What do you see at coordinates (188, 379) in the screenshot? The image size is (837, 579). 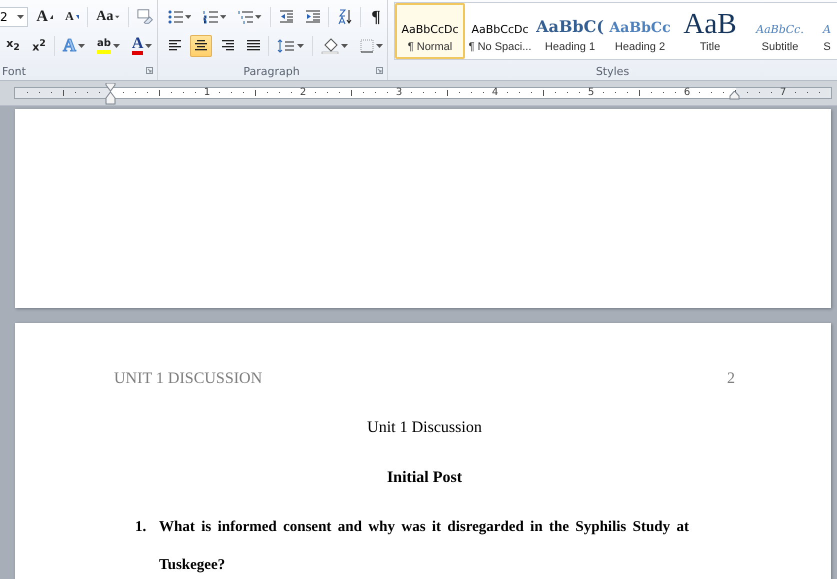 I see `page-header: UNIT 1 DISCUSSION` at bounding box center [188, 379].